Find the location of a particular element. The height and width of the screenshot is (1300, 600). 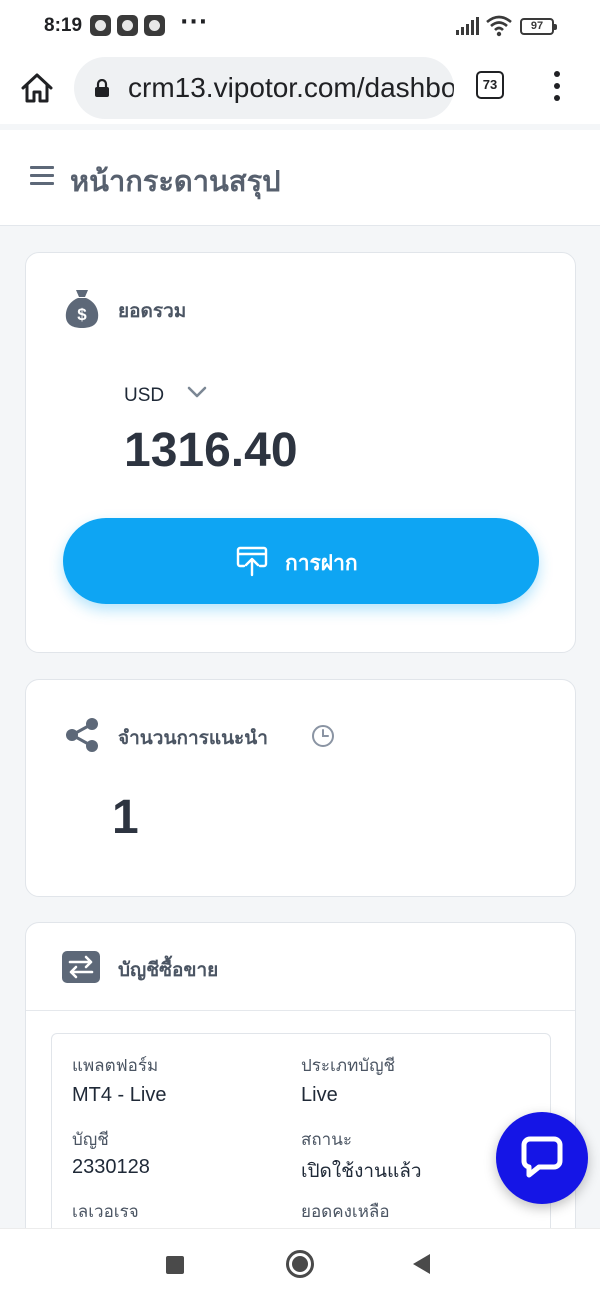

platform-label: แพลตฟอร์ม is located at coordinates (115, 1066).